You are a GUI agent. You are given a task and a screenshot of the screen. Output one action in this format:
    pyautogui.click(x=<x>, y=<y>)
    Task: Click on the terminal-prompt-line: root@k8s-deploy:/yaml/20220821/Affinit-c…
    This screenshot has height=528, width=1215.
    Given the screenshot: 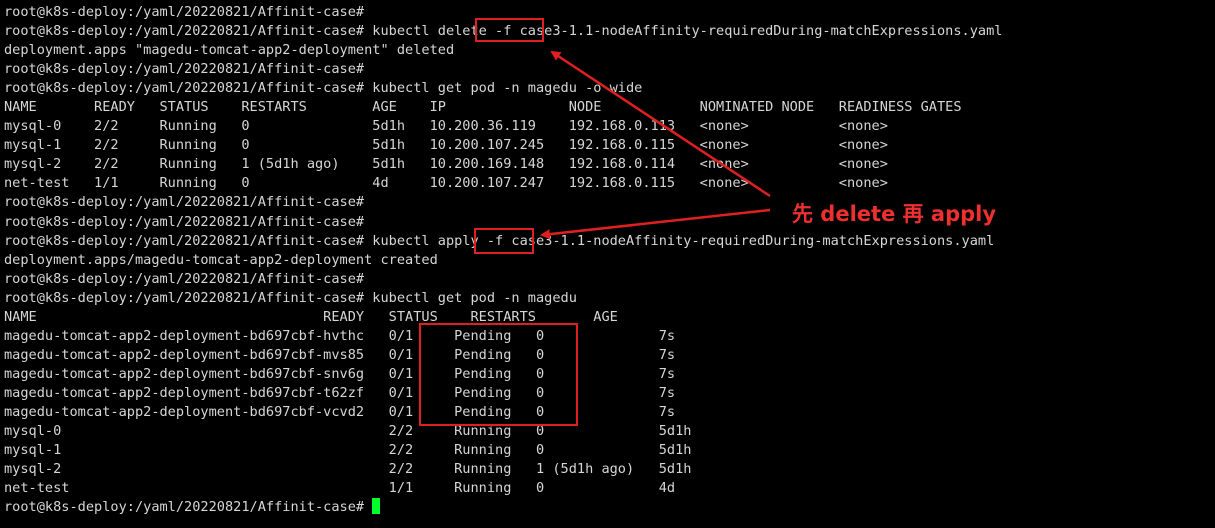 What is the action you would take?
    pyautogui.click(x=503, y=507)
    